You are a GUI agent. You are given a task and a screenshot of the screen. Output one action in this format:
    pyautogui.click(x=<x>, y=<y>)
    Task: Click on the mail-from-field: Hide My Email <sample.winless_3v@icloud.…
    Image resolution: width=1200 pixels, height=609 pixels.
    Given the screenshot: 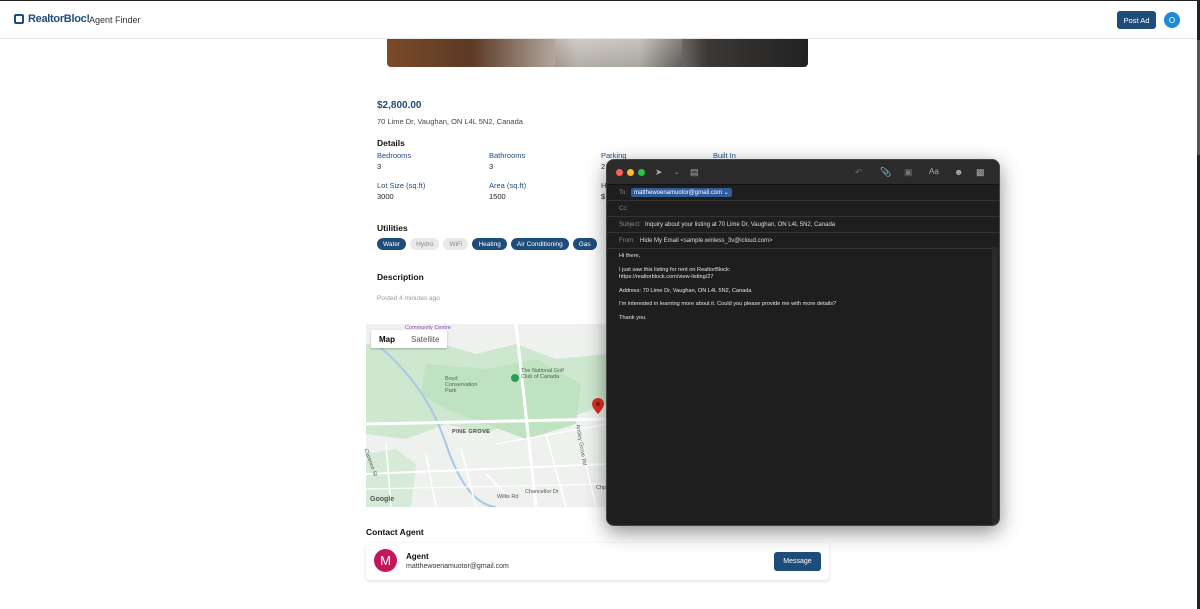 What is the action you would take?
    pyautogui.click(x=706, y=241)
    